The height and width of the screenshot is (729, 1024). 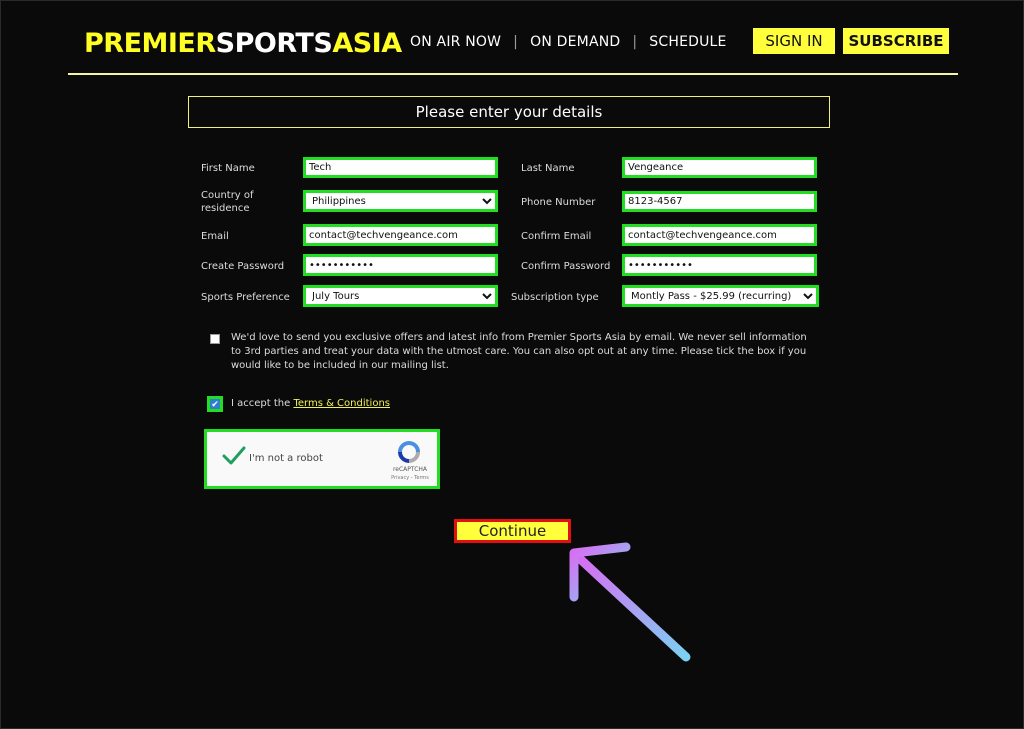 What do you see at coordinates (400, 167) in the screenshot?
I see `first-name-input` at bounding box center [400, 167].